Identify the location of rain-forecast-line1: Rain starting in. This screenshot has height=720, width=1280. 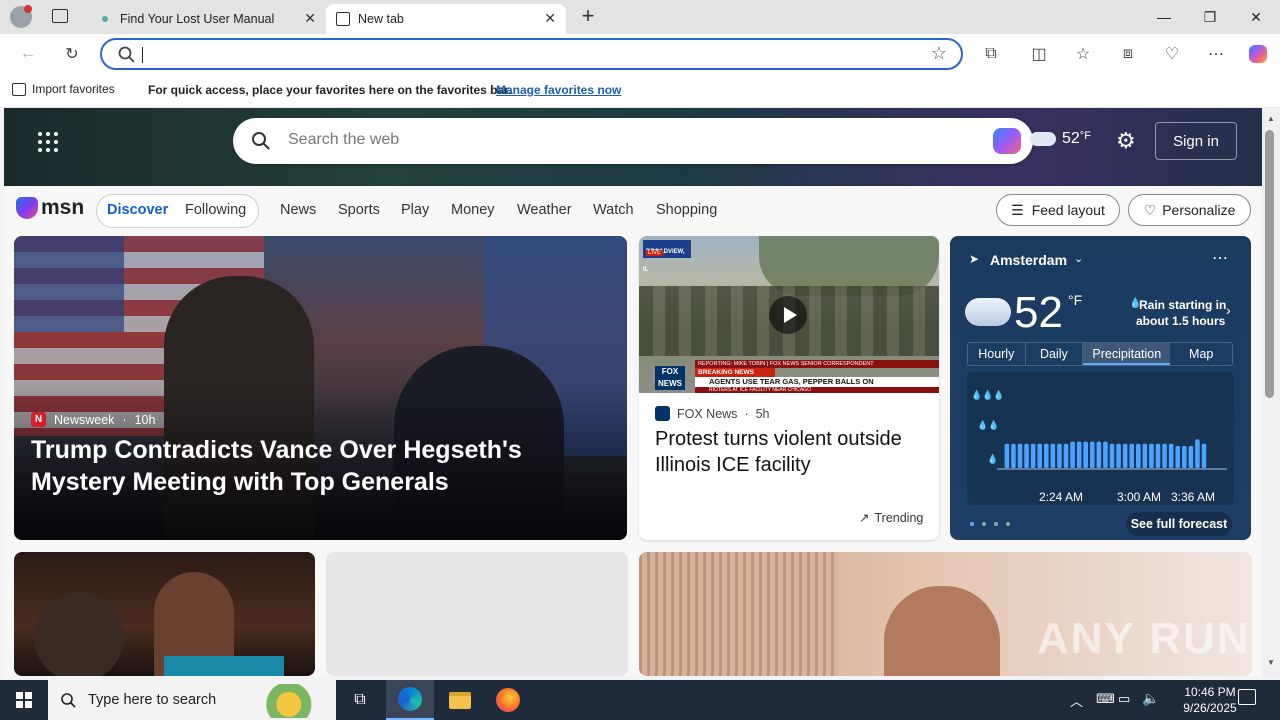
(1183, 305).